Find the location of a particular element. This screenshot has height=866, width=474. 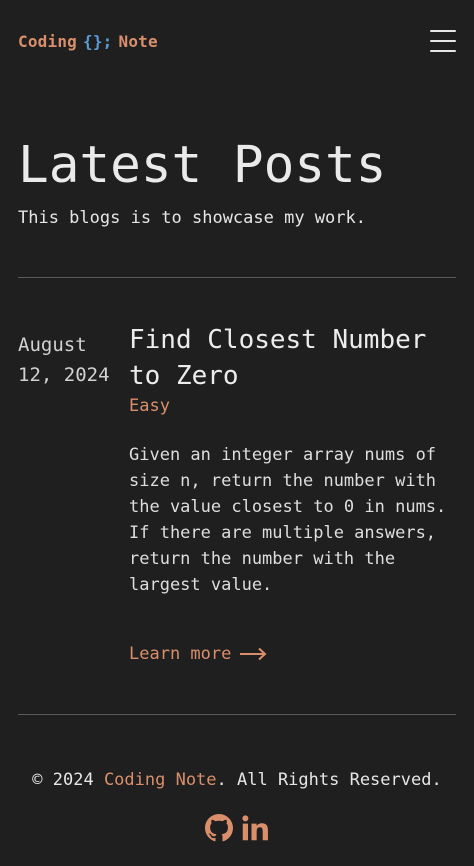

hamburger-menu-icon is located at coordinates (443, 41).